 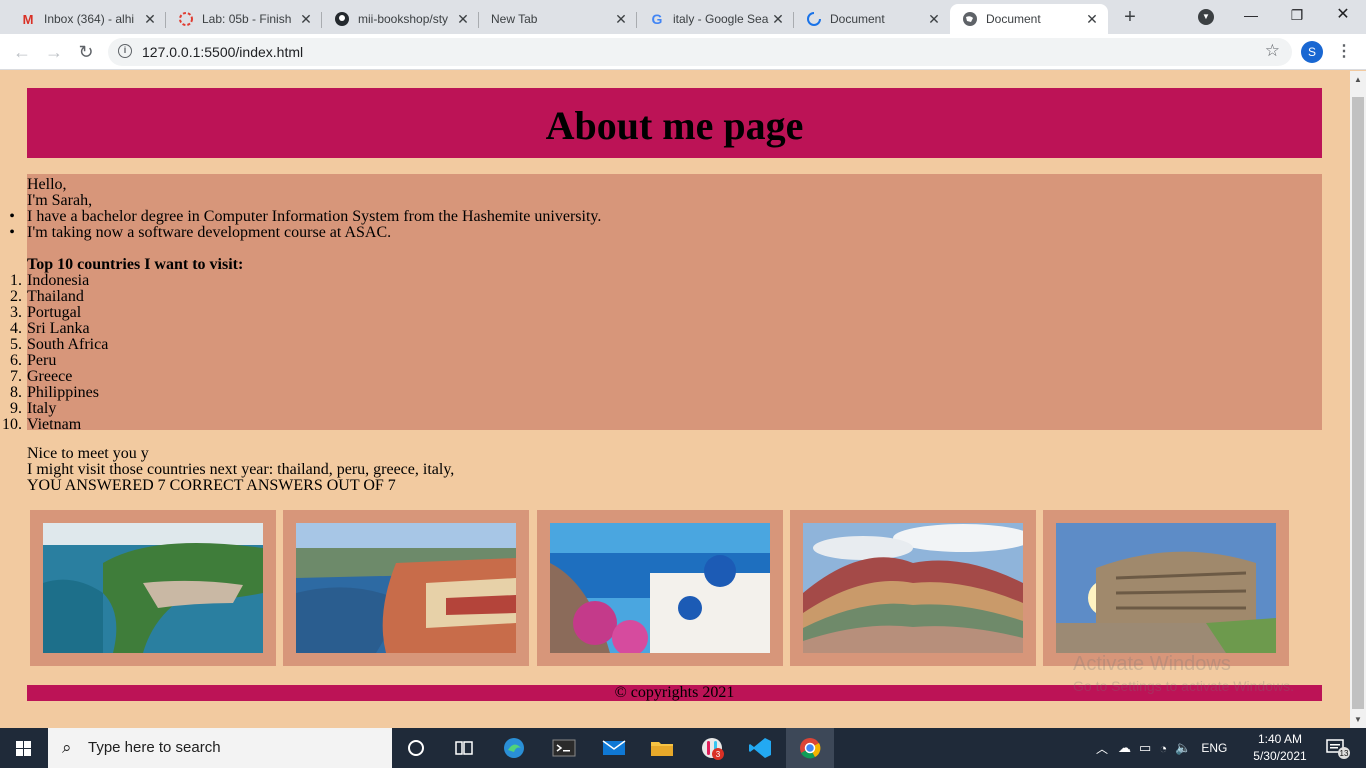 I want to click on taskbar-search-input: ⌕ Type here to search, so click(x=220, y=748).